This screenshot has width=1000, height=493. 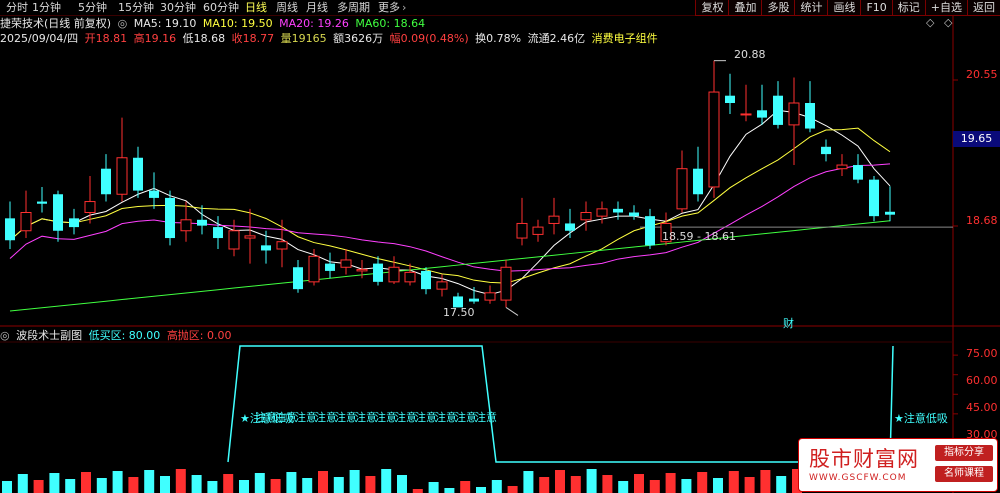 What do you see at coordinates (286, 38) in the screenshot?
I see `volume-label: 量` at bounding box center [286, 38].